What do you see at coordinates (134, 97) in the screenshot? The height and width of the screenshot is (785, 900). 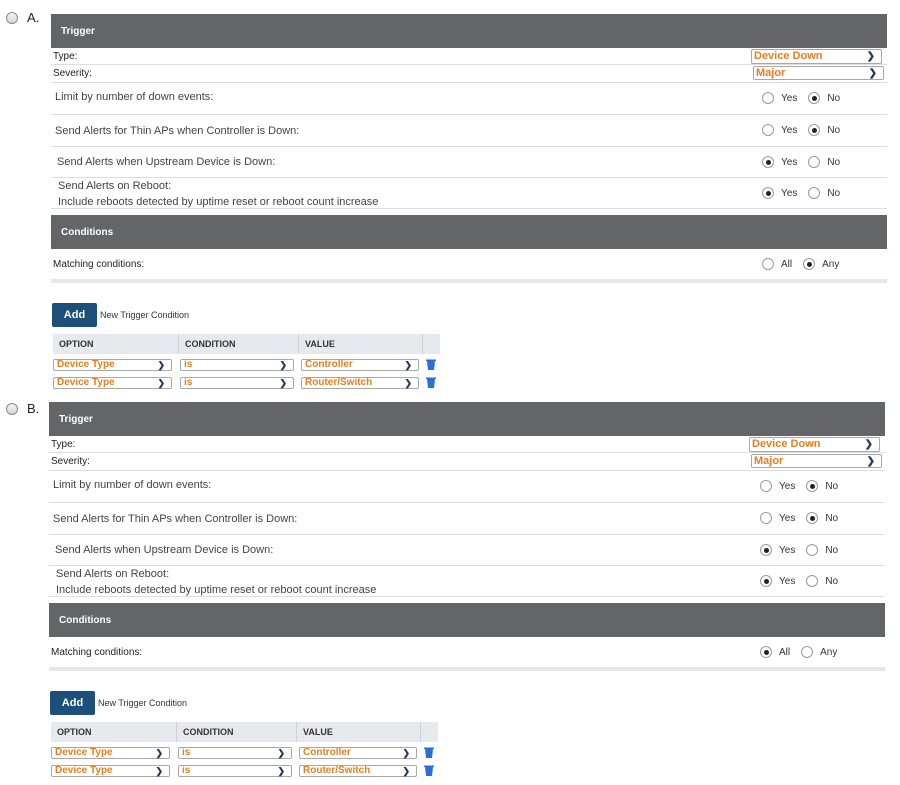 I see `limit-down-events-label: Limit by number of down events:` at bounding box center [134, 97].